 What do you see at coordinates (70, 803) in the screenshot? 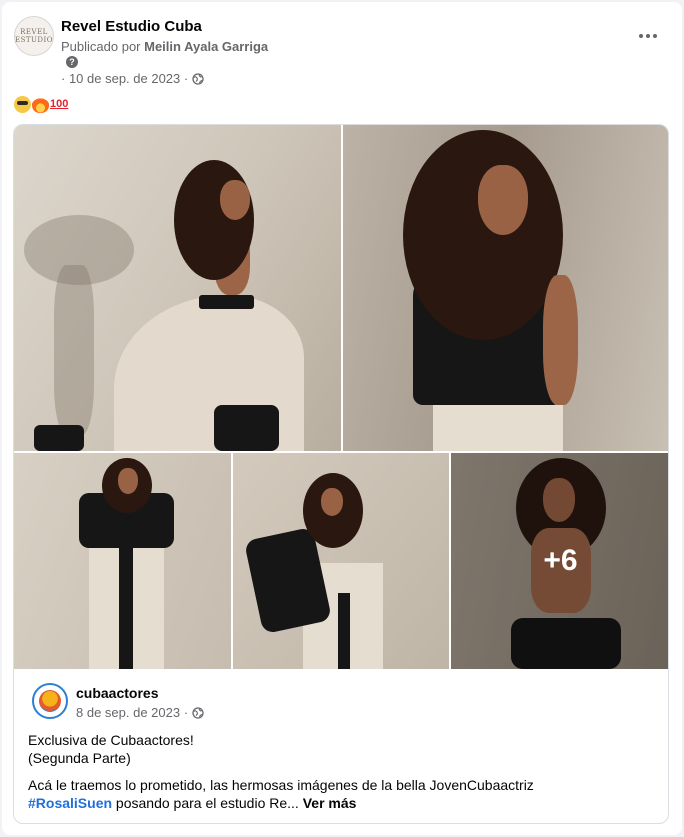
I see `hashtag-link: #RosaliSuen` at bounding box center [70, 803].